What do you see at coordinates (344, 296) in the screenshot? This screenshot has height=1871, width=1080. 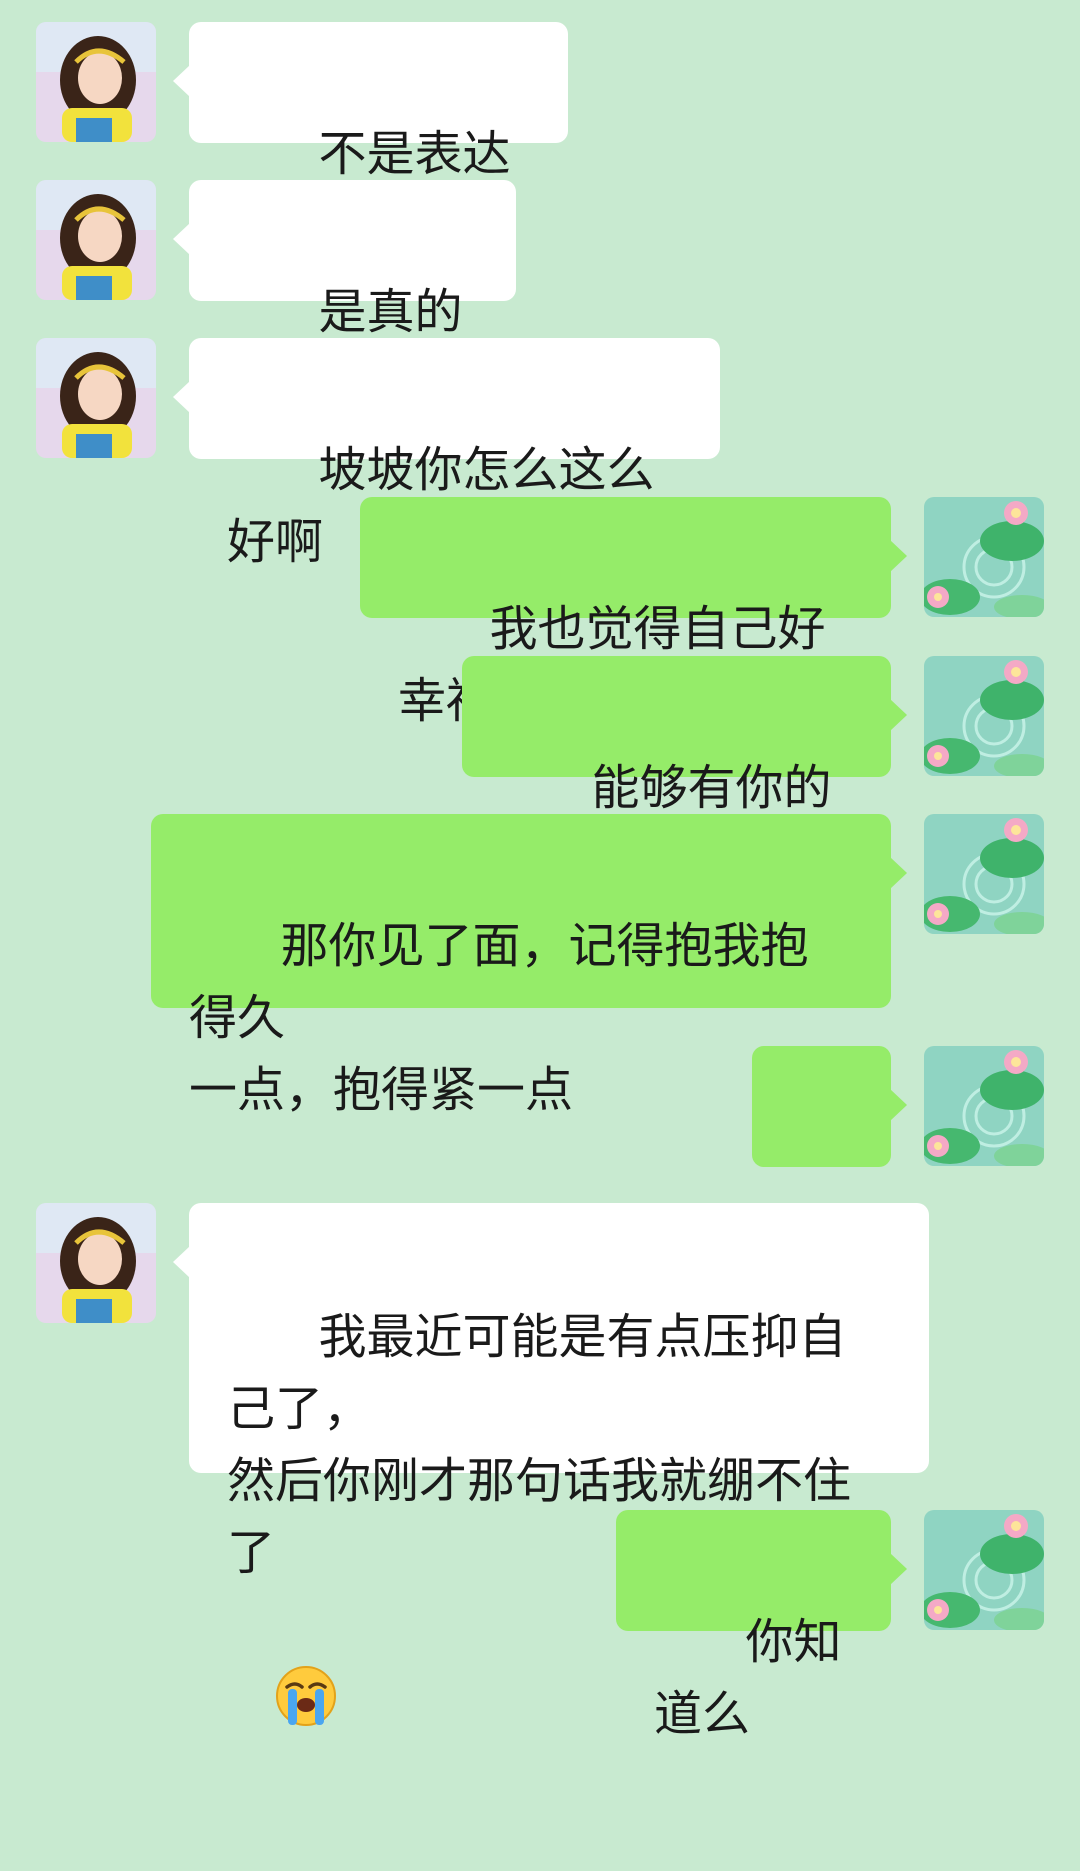 I see `incoming-message-bubble: 是真的想哭` at bounding box center [344, 296].